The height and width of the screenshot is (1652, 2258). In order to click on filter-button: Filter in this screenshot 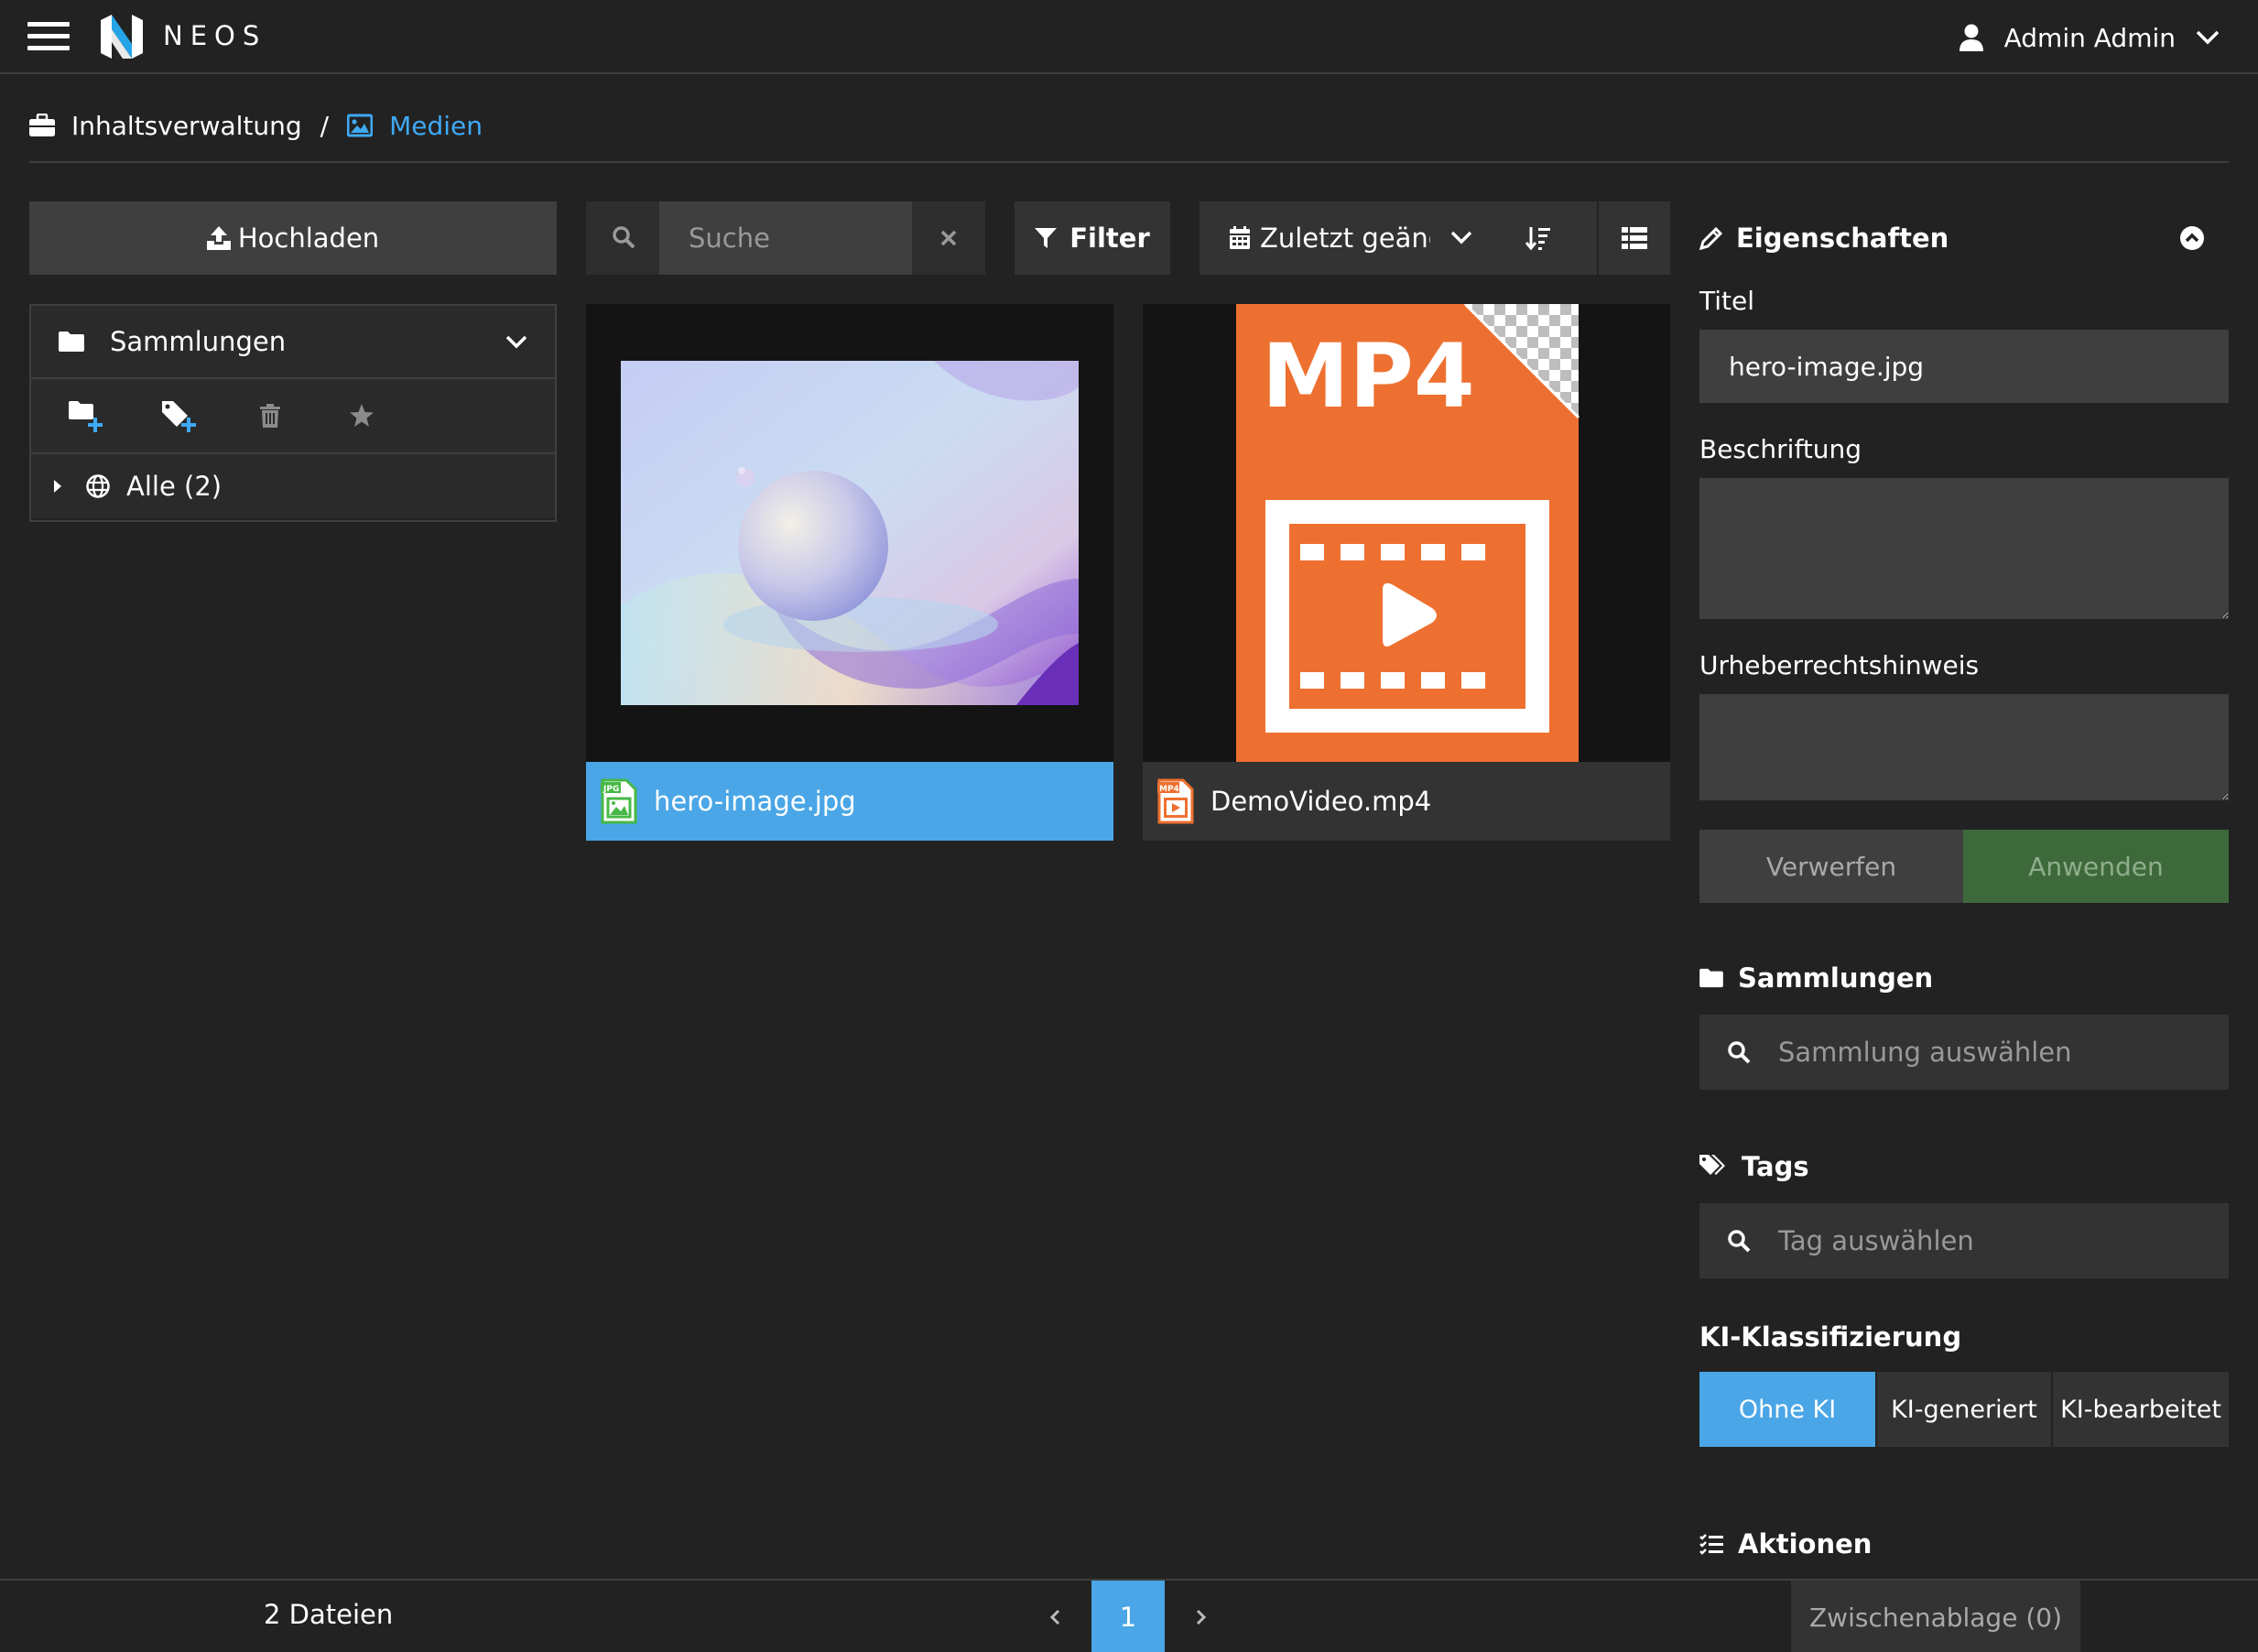, I will do `click(1093, 238)`.